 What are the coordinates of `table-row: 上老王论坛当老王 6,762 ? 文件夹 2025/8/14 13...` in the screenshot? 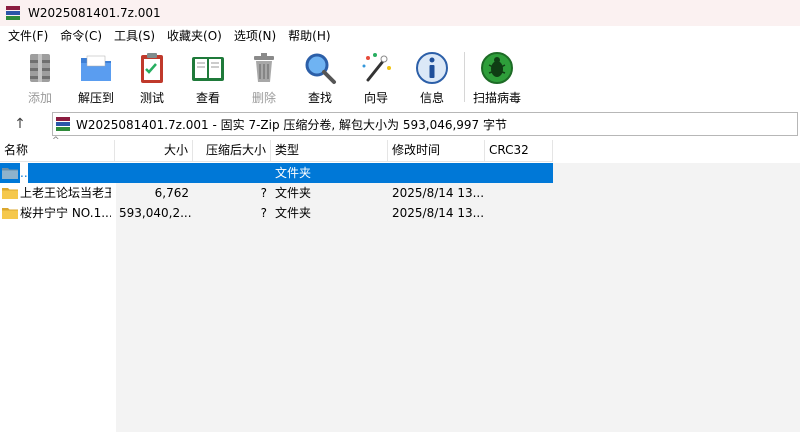 It's located at (276, 193).